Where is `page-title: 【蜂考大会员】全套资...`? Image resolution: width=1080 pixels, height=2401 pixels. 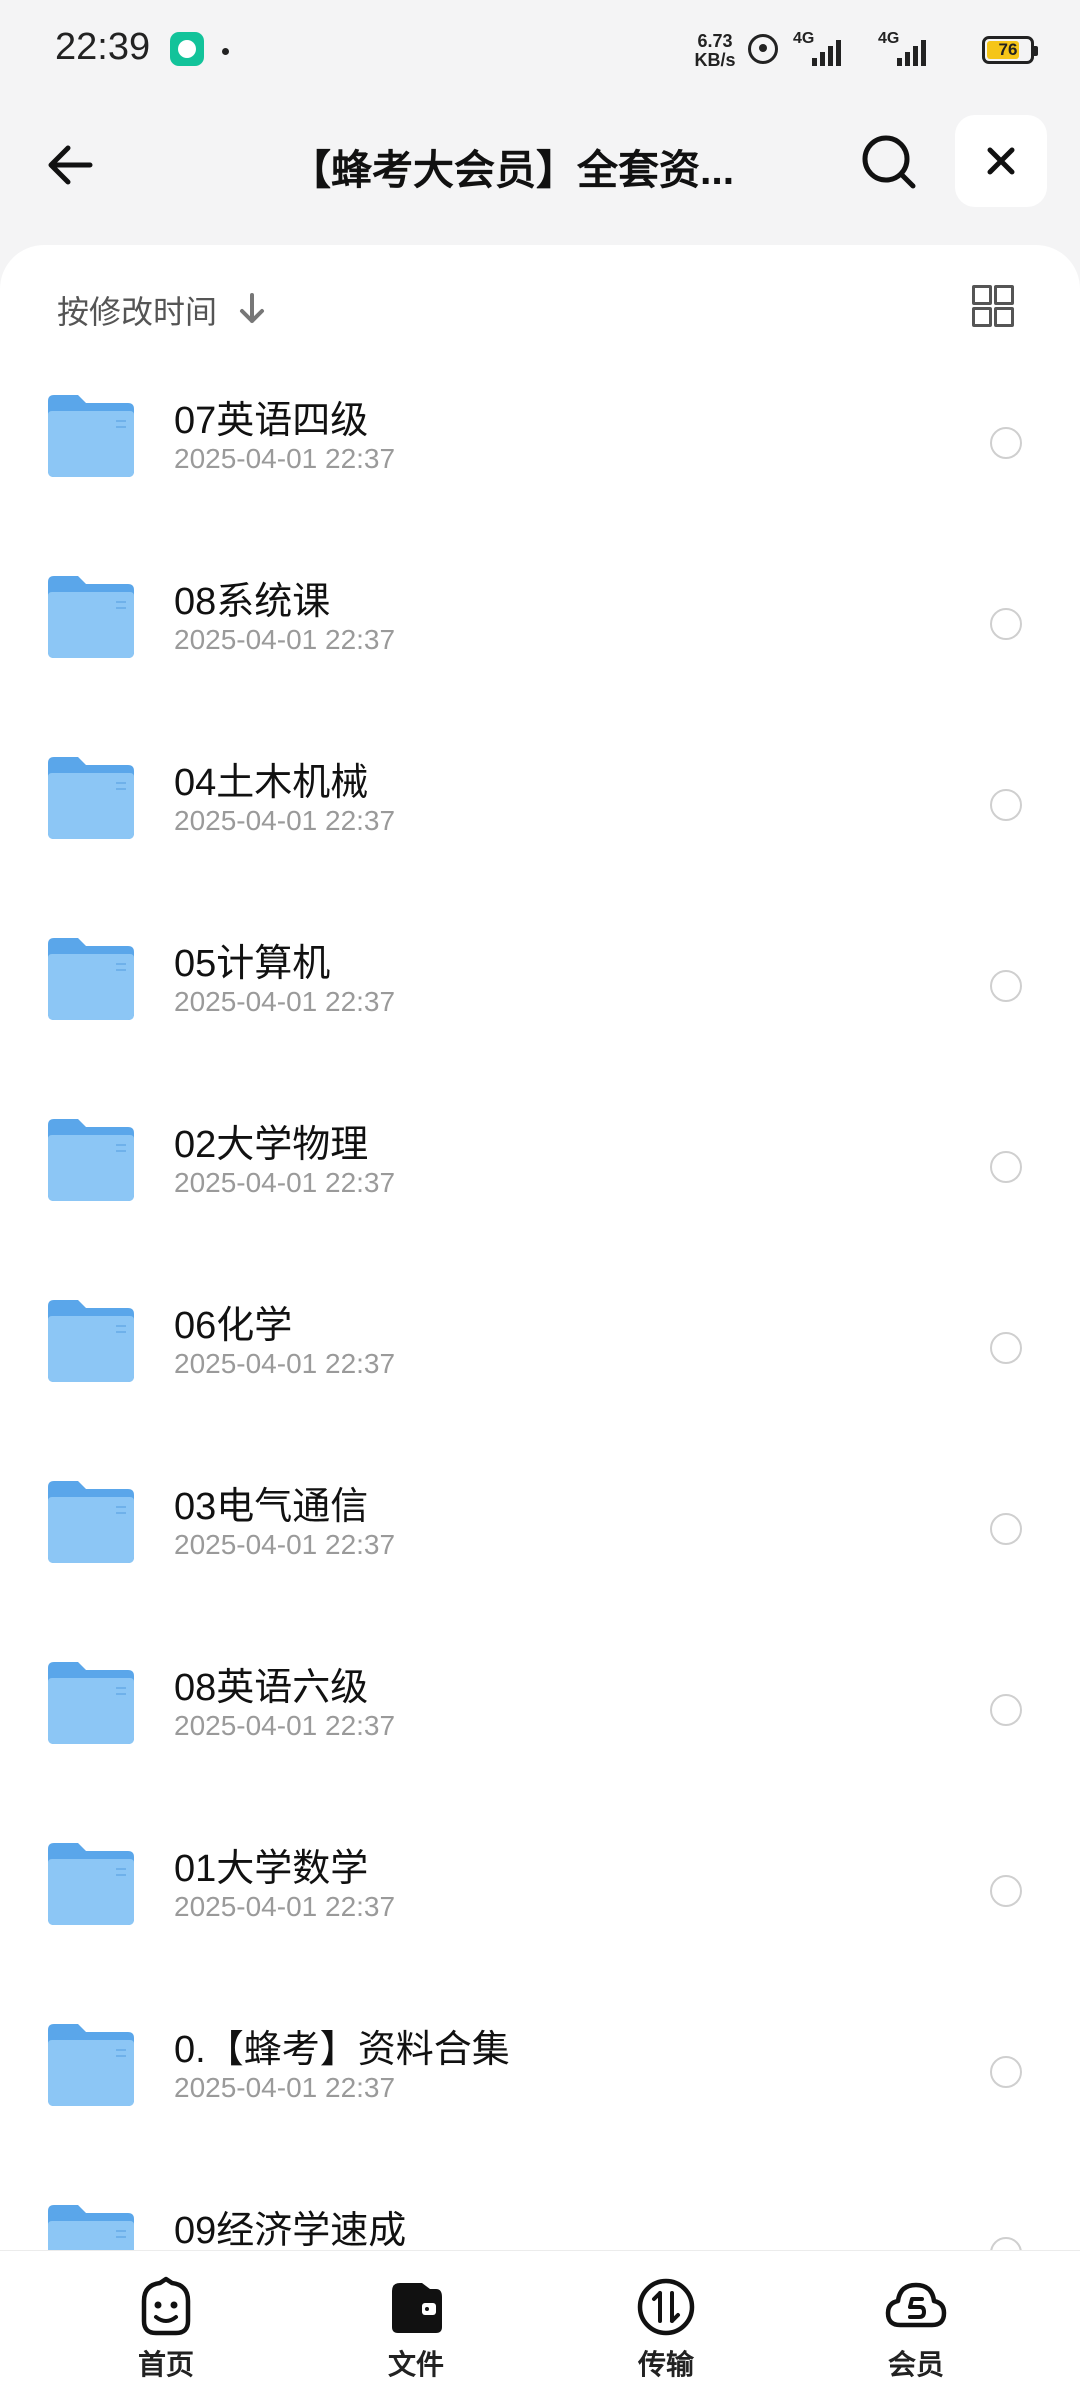
page-title: 【蜂考大会员】全套资... is located at coordinates (512, 170).